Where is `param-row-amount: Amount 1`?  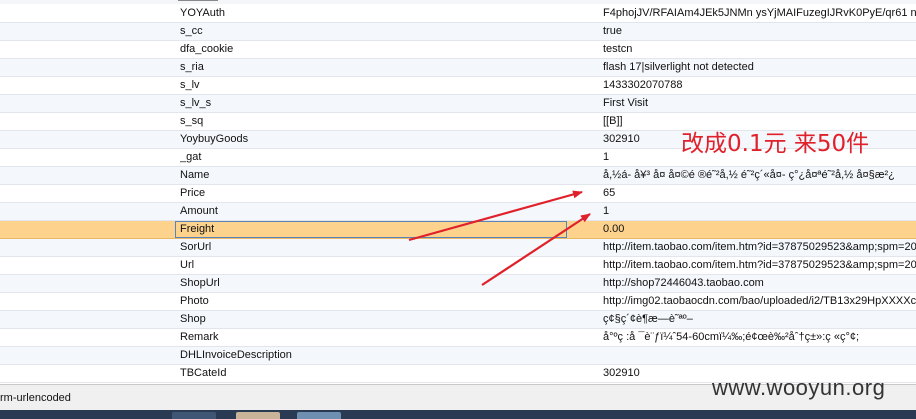 param-row-amount: Amount 1 is located at coordinates (458, 212).